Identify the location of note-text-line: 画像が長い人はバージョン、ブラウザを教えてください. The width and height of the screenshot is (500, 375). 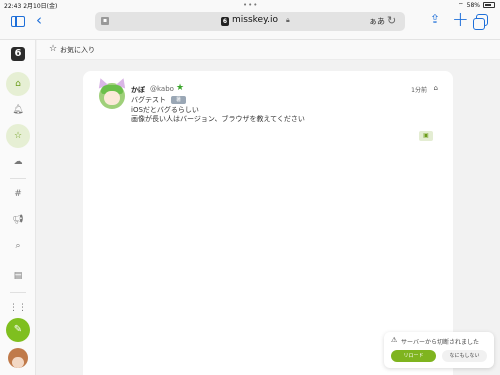
(218, 119).